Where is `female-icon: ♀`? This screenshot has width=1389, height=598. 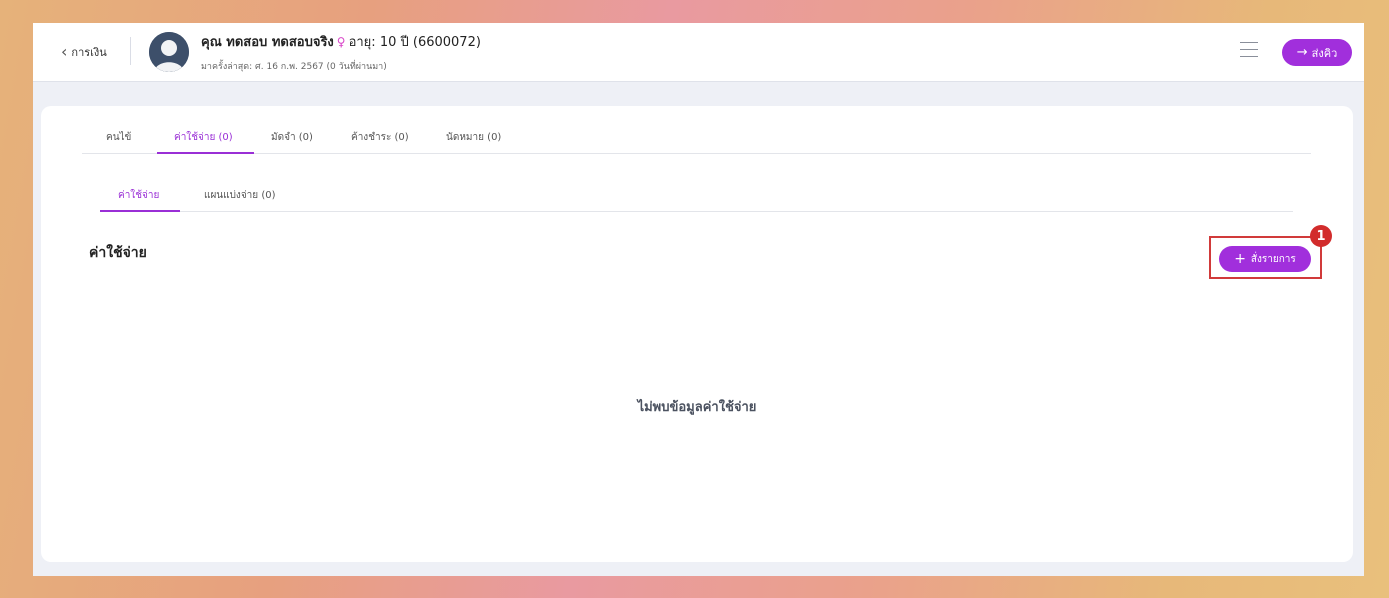 female-icon: ♀ is located at coordinates (341, 41).